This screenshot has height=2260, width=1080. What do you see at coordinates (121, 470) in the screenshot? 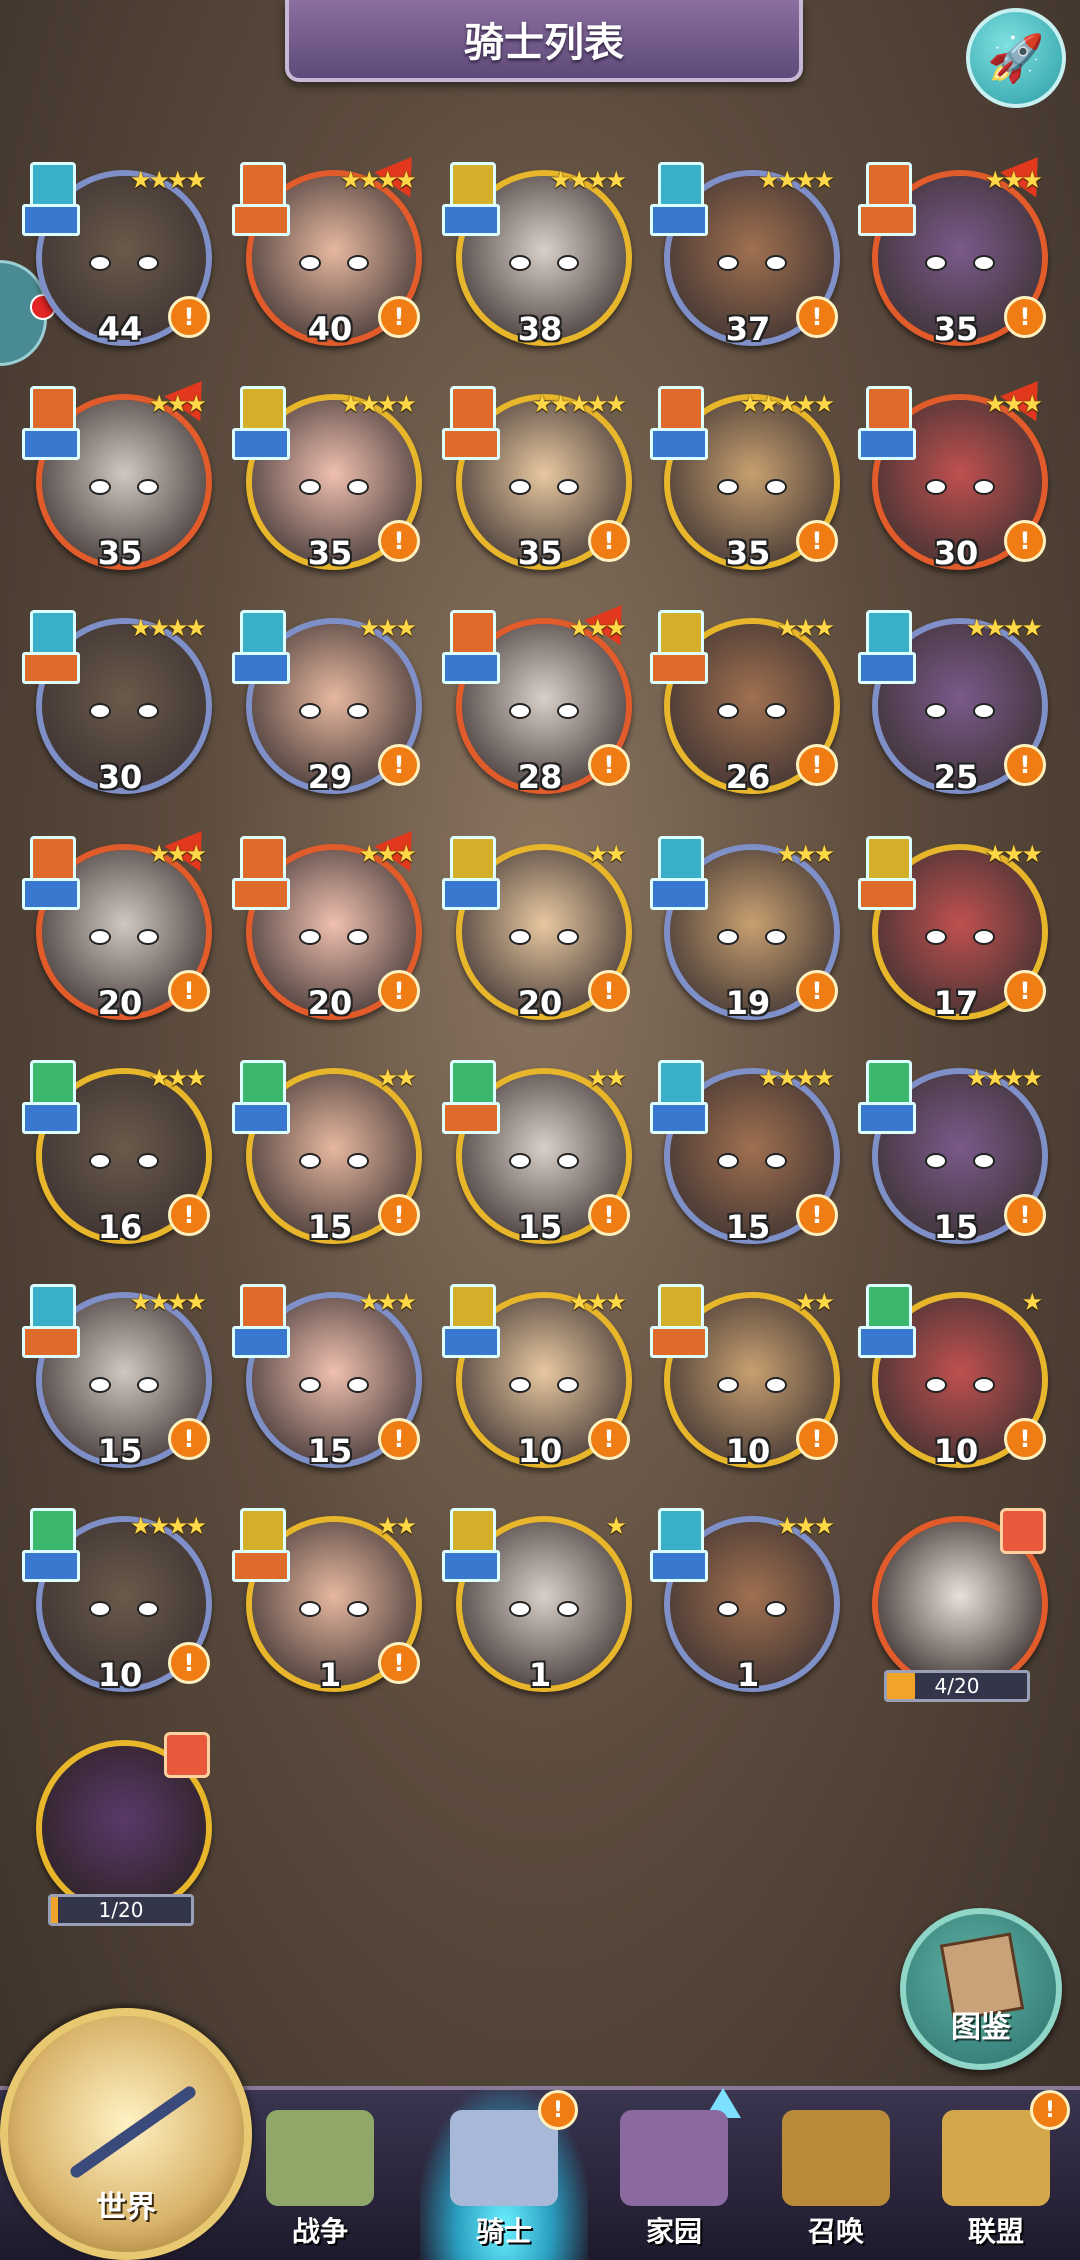
I see `knight-card: ★★★ 35` at bounding box center [121, 470].